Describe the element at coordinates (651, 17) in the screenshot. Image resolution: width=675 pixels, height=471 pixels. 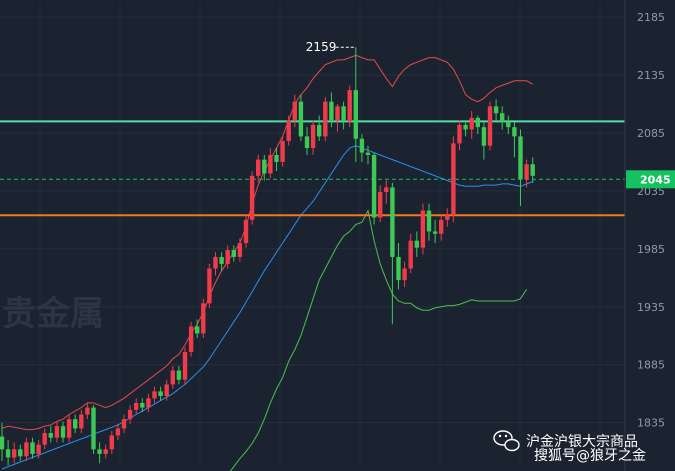
I see `y-tick-label: 2185` at that location.